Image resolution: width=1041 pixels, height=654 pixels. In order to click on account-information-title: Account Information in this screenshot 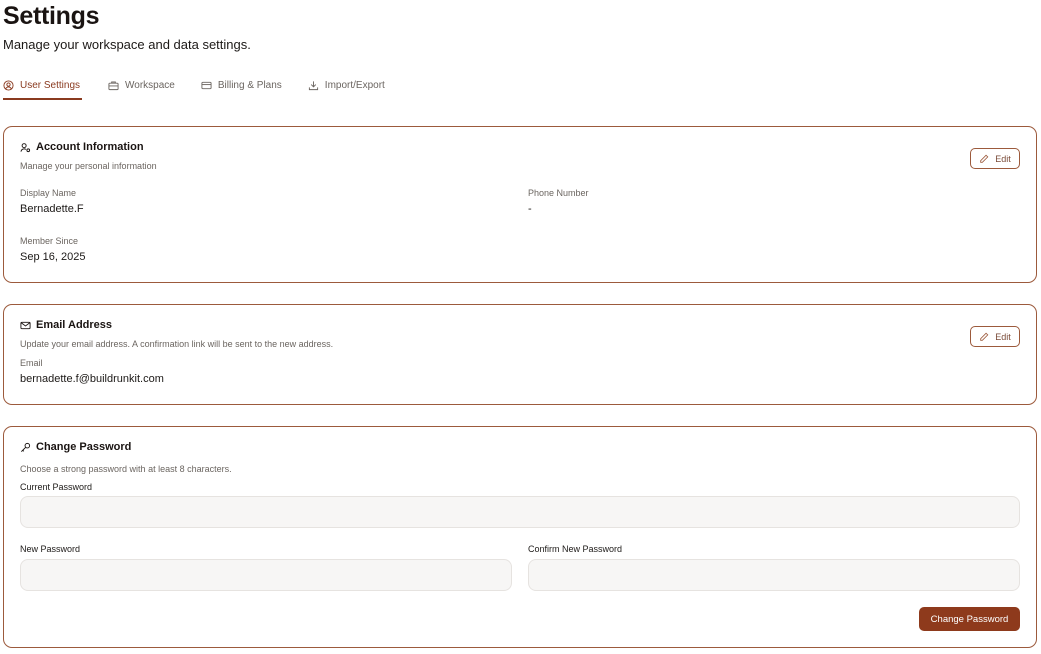, I will do `click(90, 147)`.